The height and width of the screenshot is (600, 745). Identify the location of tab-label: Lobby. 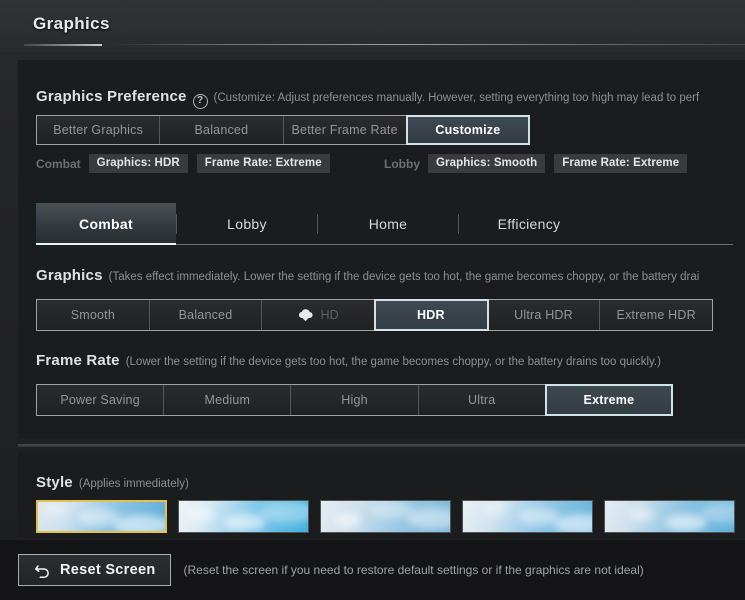
(247, 223).